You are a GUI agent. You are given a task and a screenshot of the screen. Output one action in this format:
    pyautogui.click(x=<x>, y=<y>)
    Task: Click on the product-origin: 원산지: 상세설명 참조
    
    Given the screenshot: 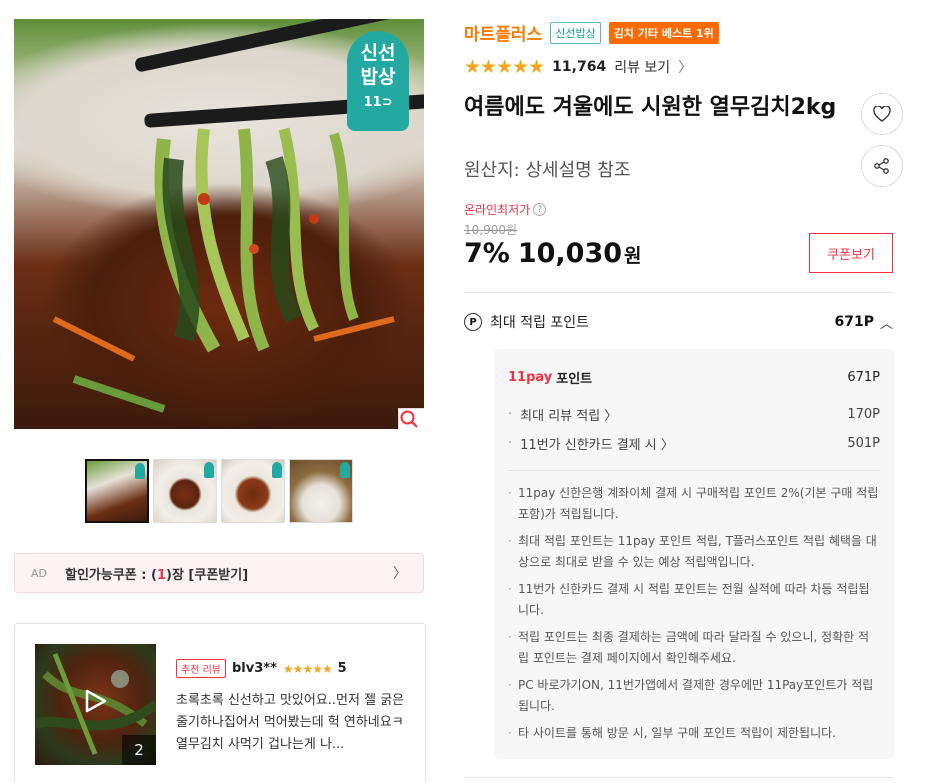 What is the action you would take?
    pyautogui.click(x=547, y=170)
    